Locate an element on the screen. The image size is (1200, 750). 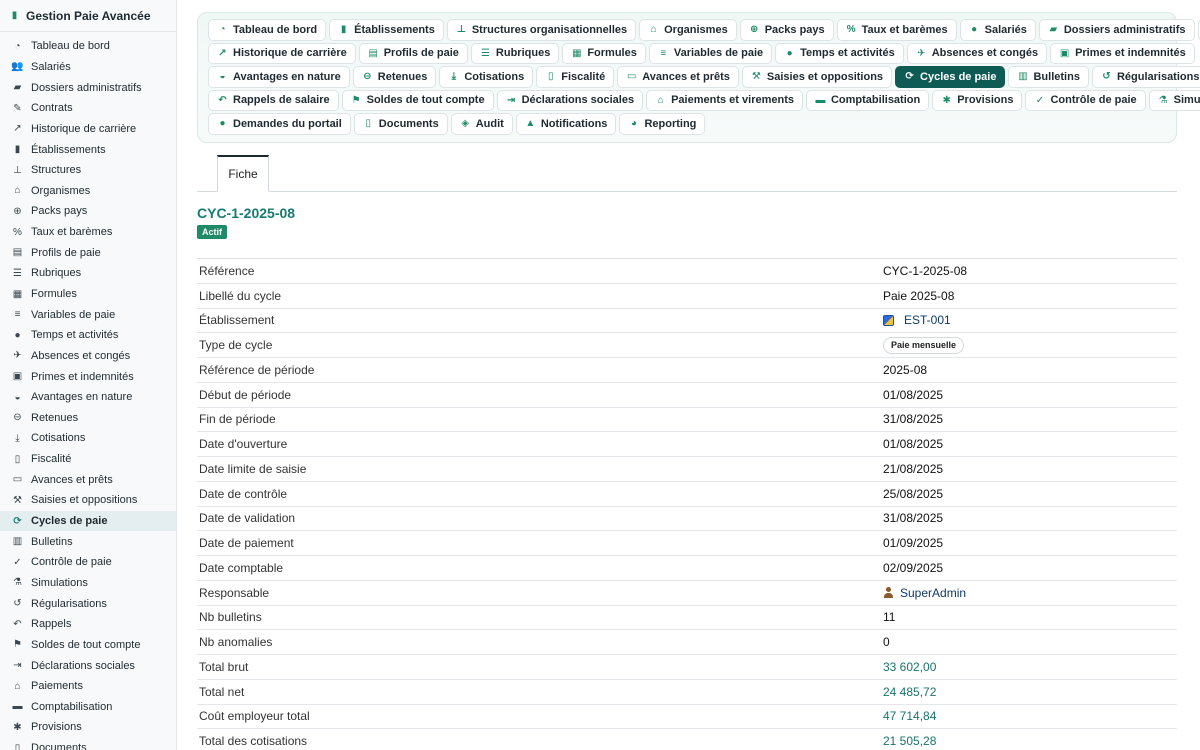
module-tab: ⇥ Déclarations sociales is located at coordinates (570, 100).